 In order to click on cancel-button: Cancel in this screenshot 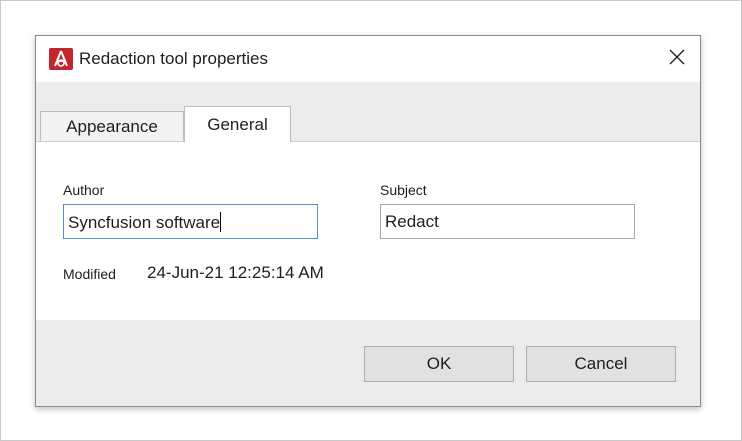, I will do `click(601, 364)`.